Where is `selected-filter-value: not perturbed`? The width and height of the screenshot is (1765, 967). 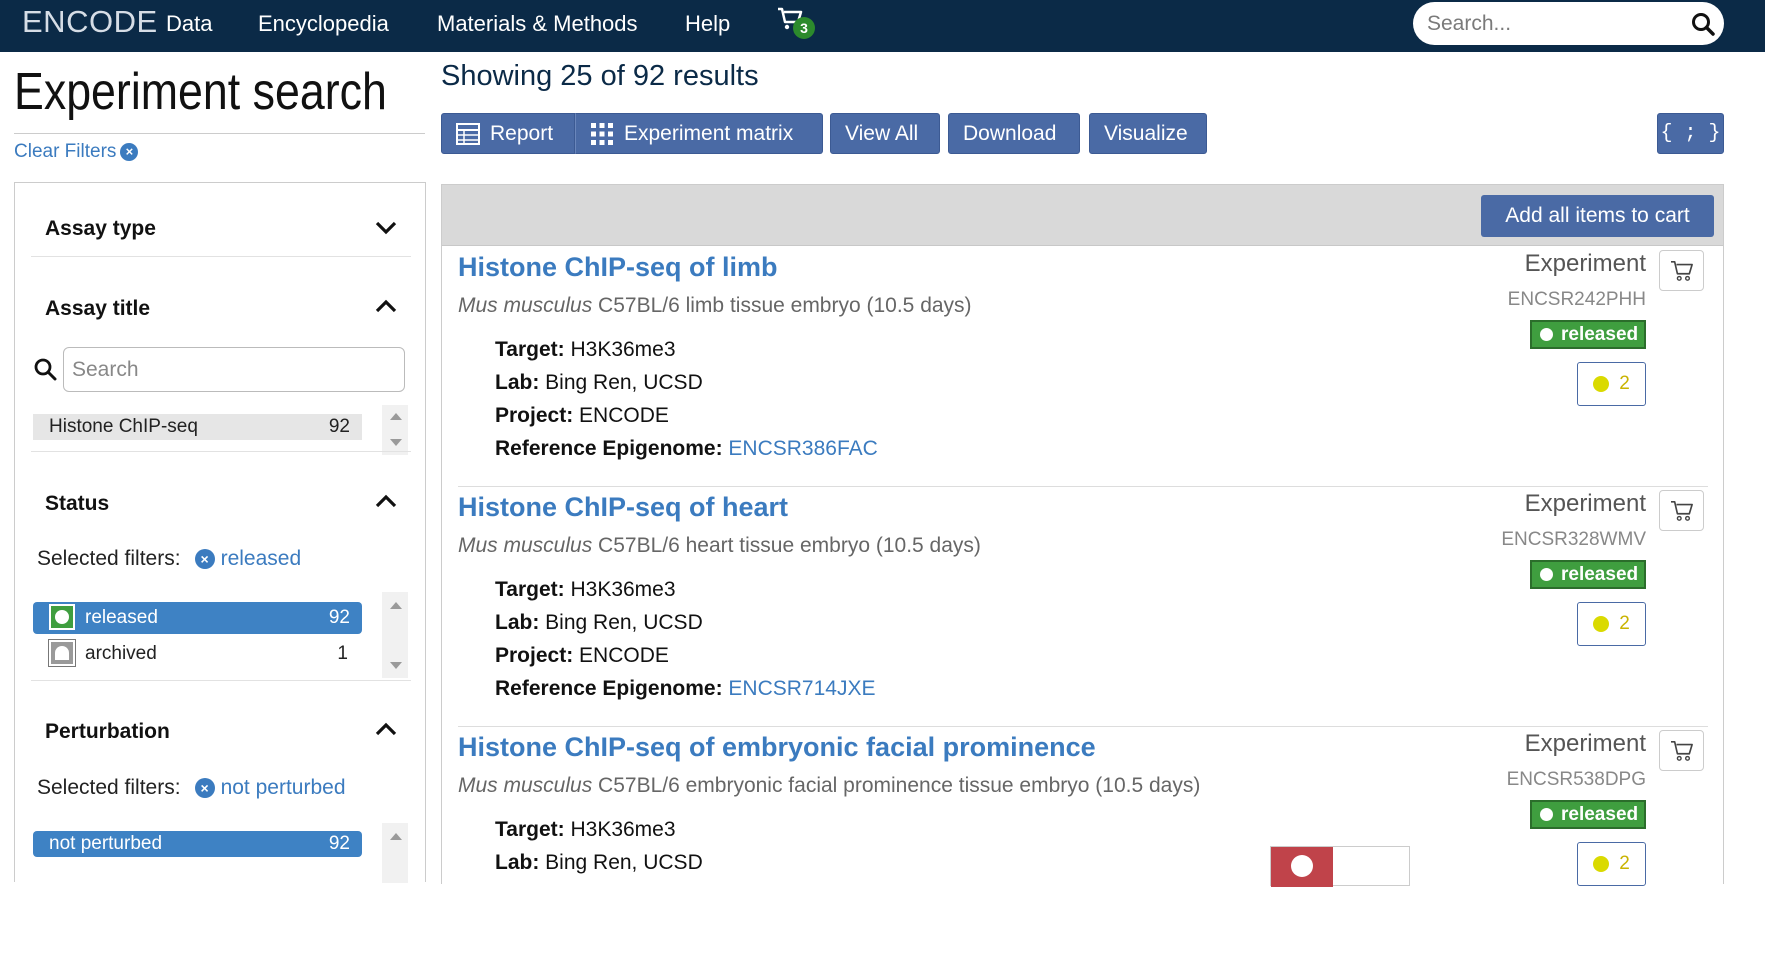 selected-filter-value: not perturbed is located at coordinates (283, 787).